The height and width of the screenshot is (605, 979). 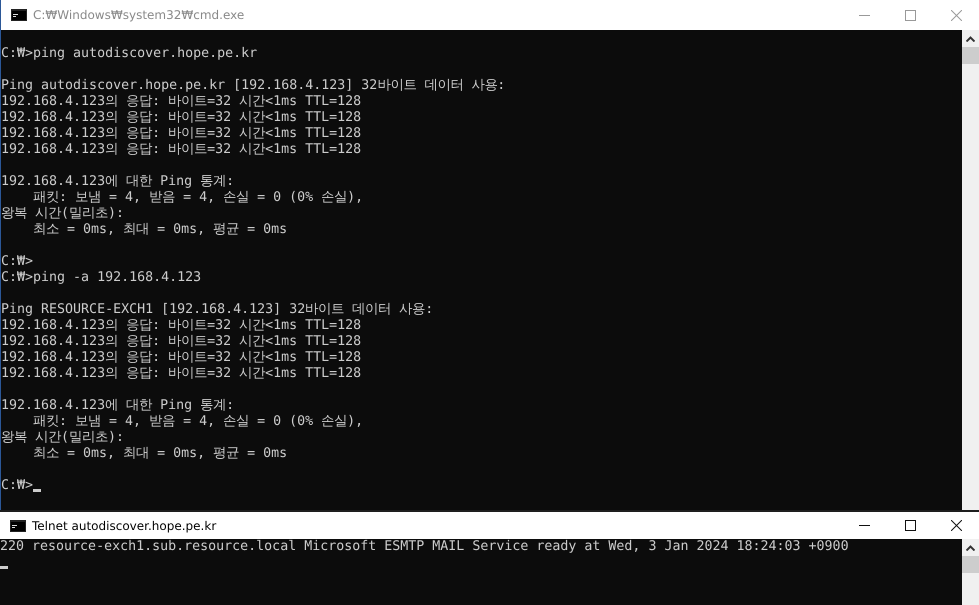 I want to click on console-line: C:₩>ping autodiscover.hope.pe.kr, so click(x=129, y=54).